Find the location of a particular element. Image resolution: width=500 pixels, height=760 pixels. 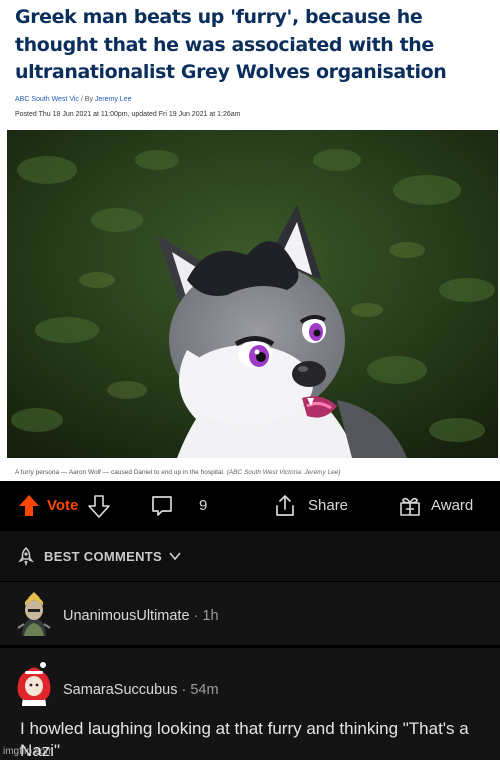

comment-count: 9 is located at coordinates (203, 505).